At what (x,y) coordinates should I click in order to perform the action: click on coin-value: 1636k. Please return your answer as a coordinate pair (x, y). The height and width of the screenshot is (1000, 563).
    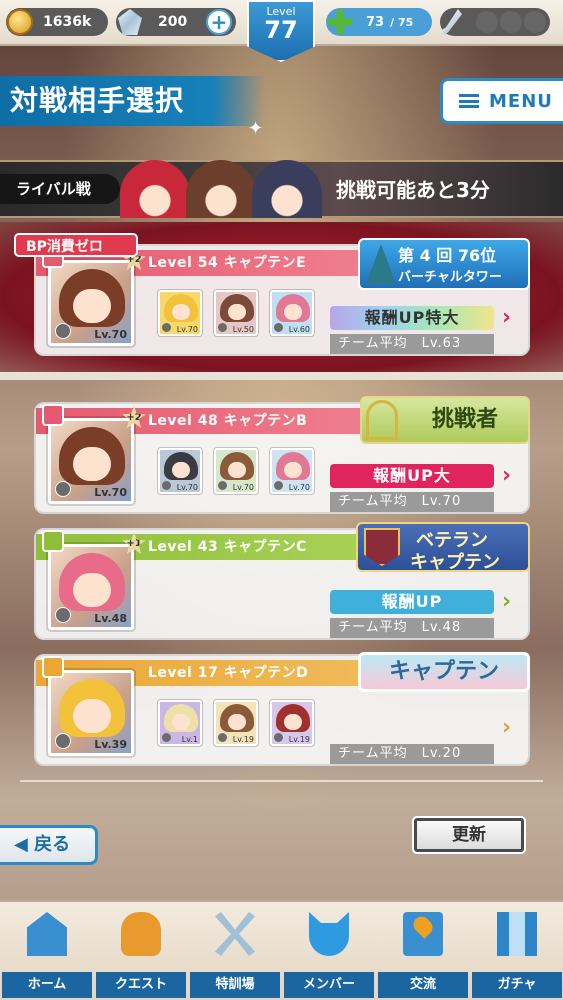
    Looking at the image, I should click on (67, 22).